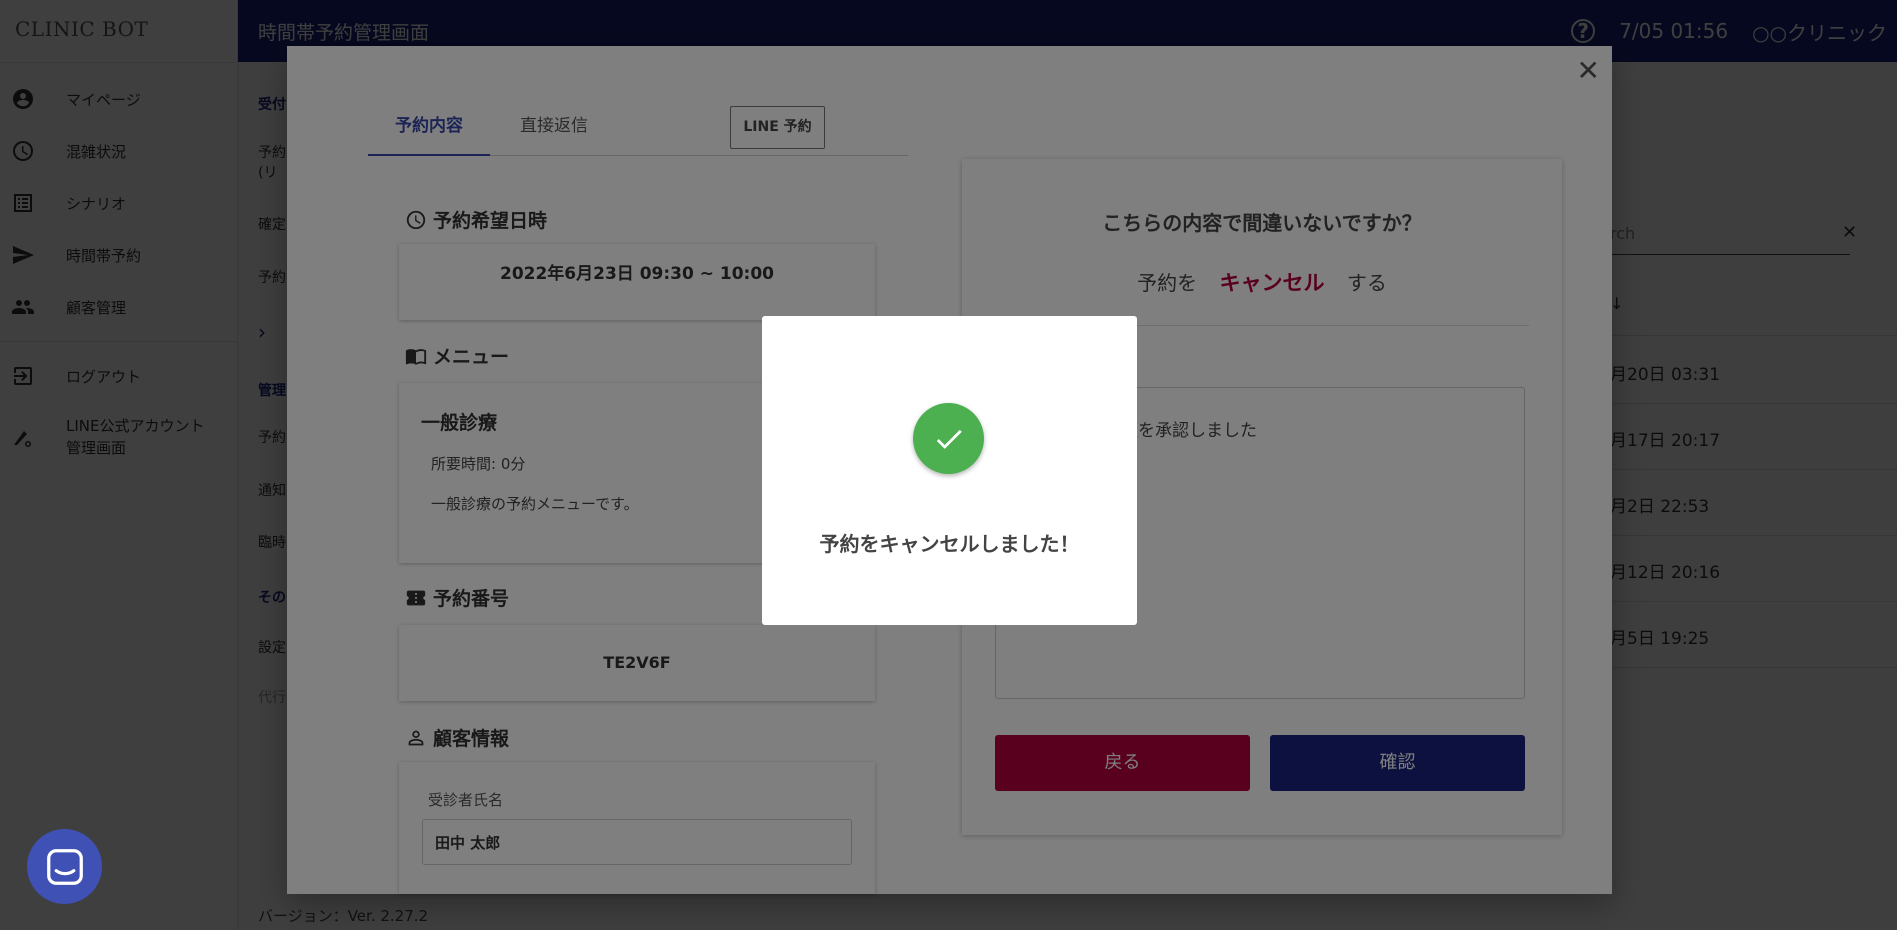 The width and height of the screenshot is (1897, 930). I want to click on success-message: 予約をキャンセルしました！, so click(949, 544).